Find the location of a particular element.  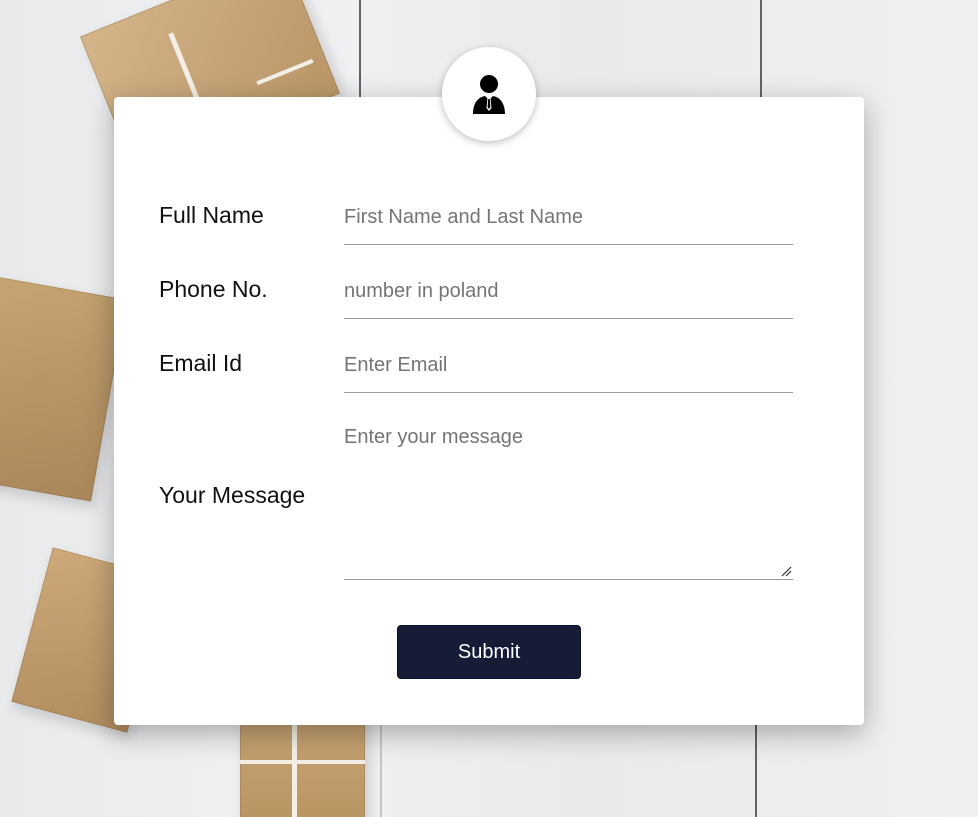

full-name-label: Full Name is located at coordinates (211, 215).